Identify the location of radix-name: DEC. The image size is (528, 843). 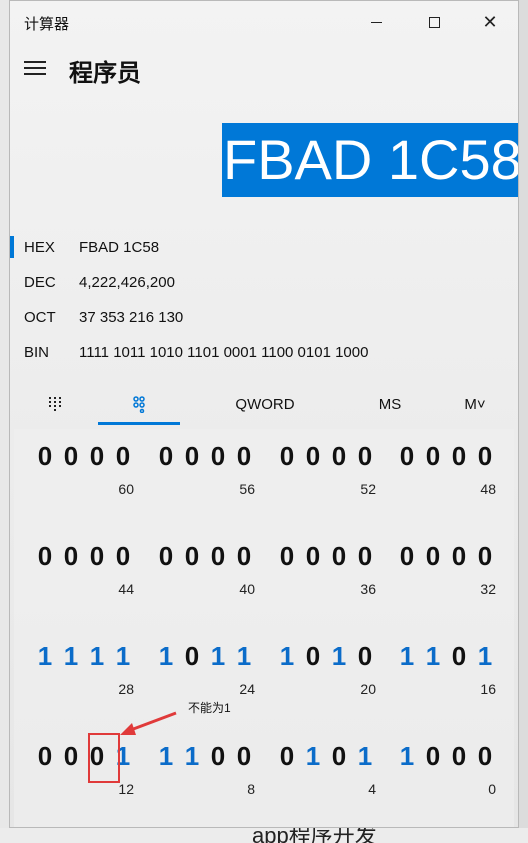
(40, 282).